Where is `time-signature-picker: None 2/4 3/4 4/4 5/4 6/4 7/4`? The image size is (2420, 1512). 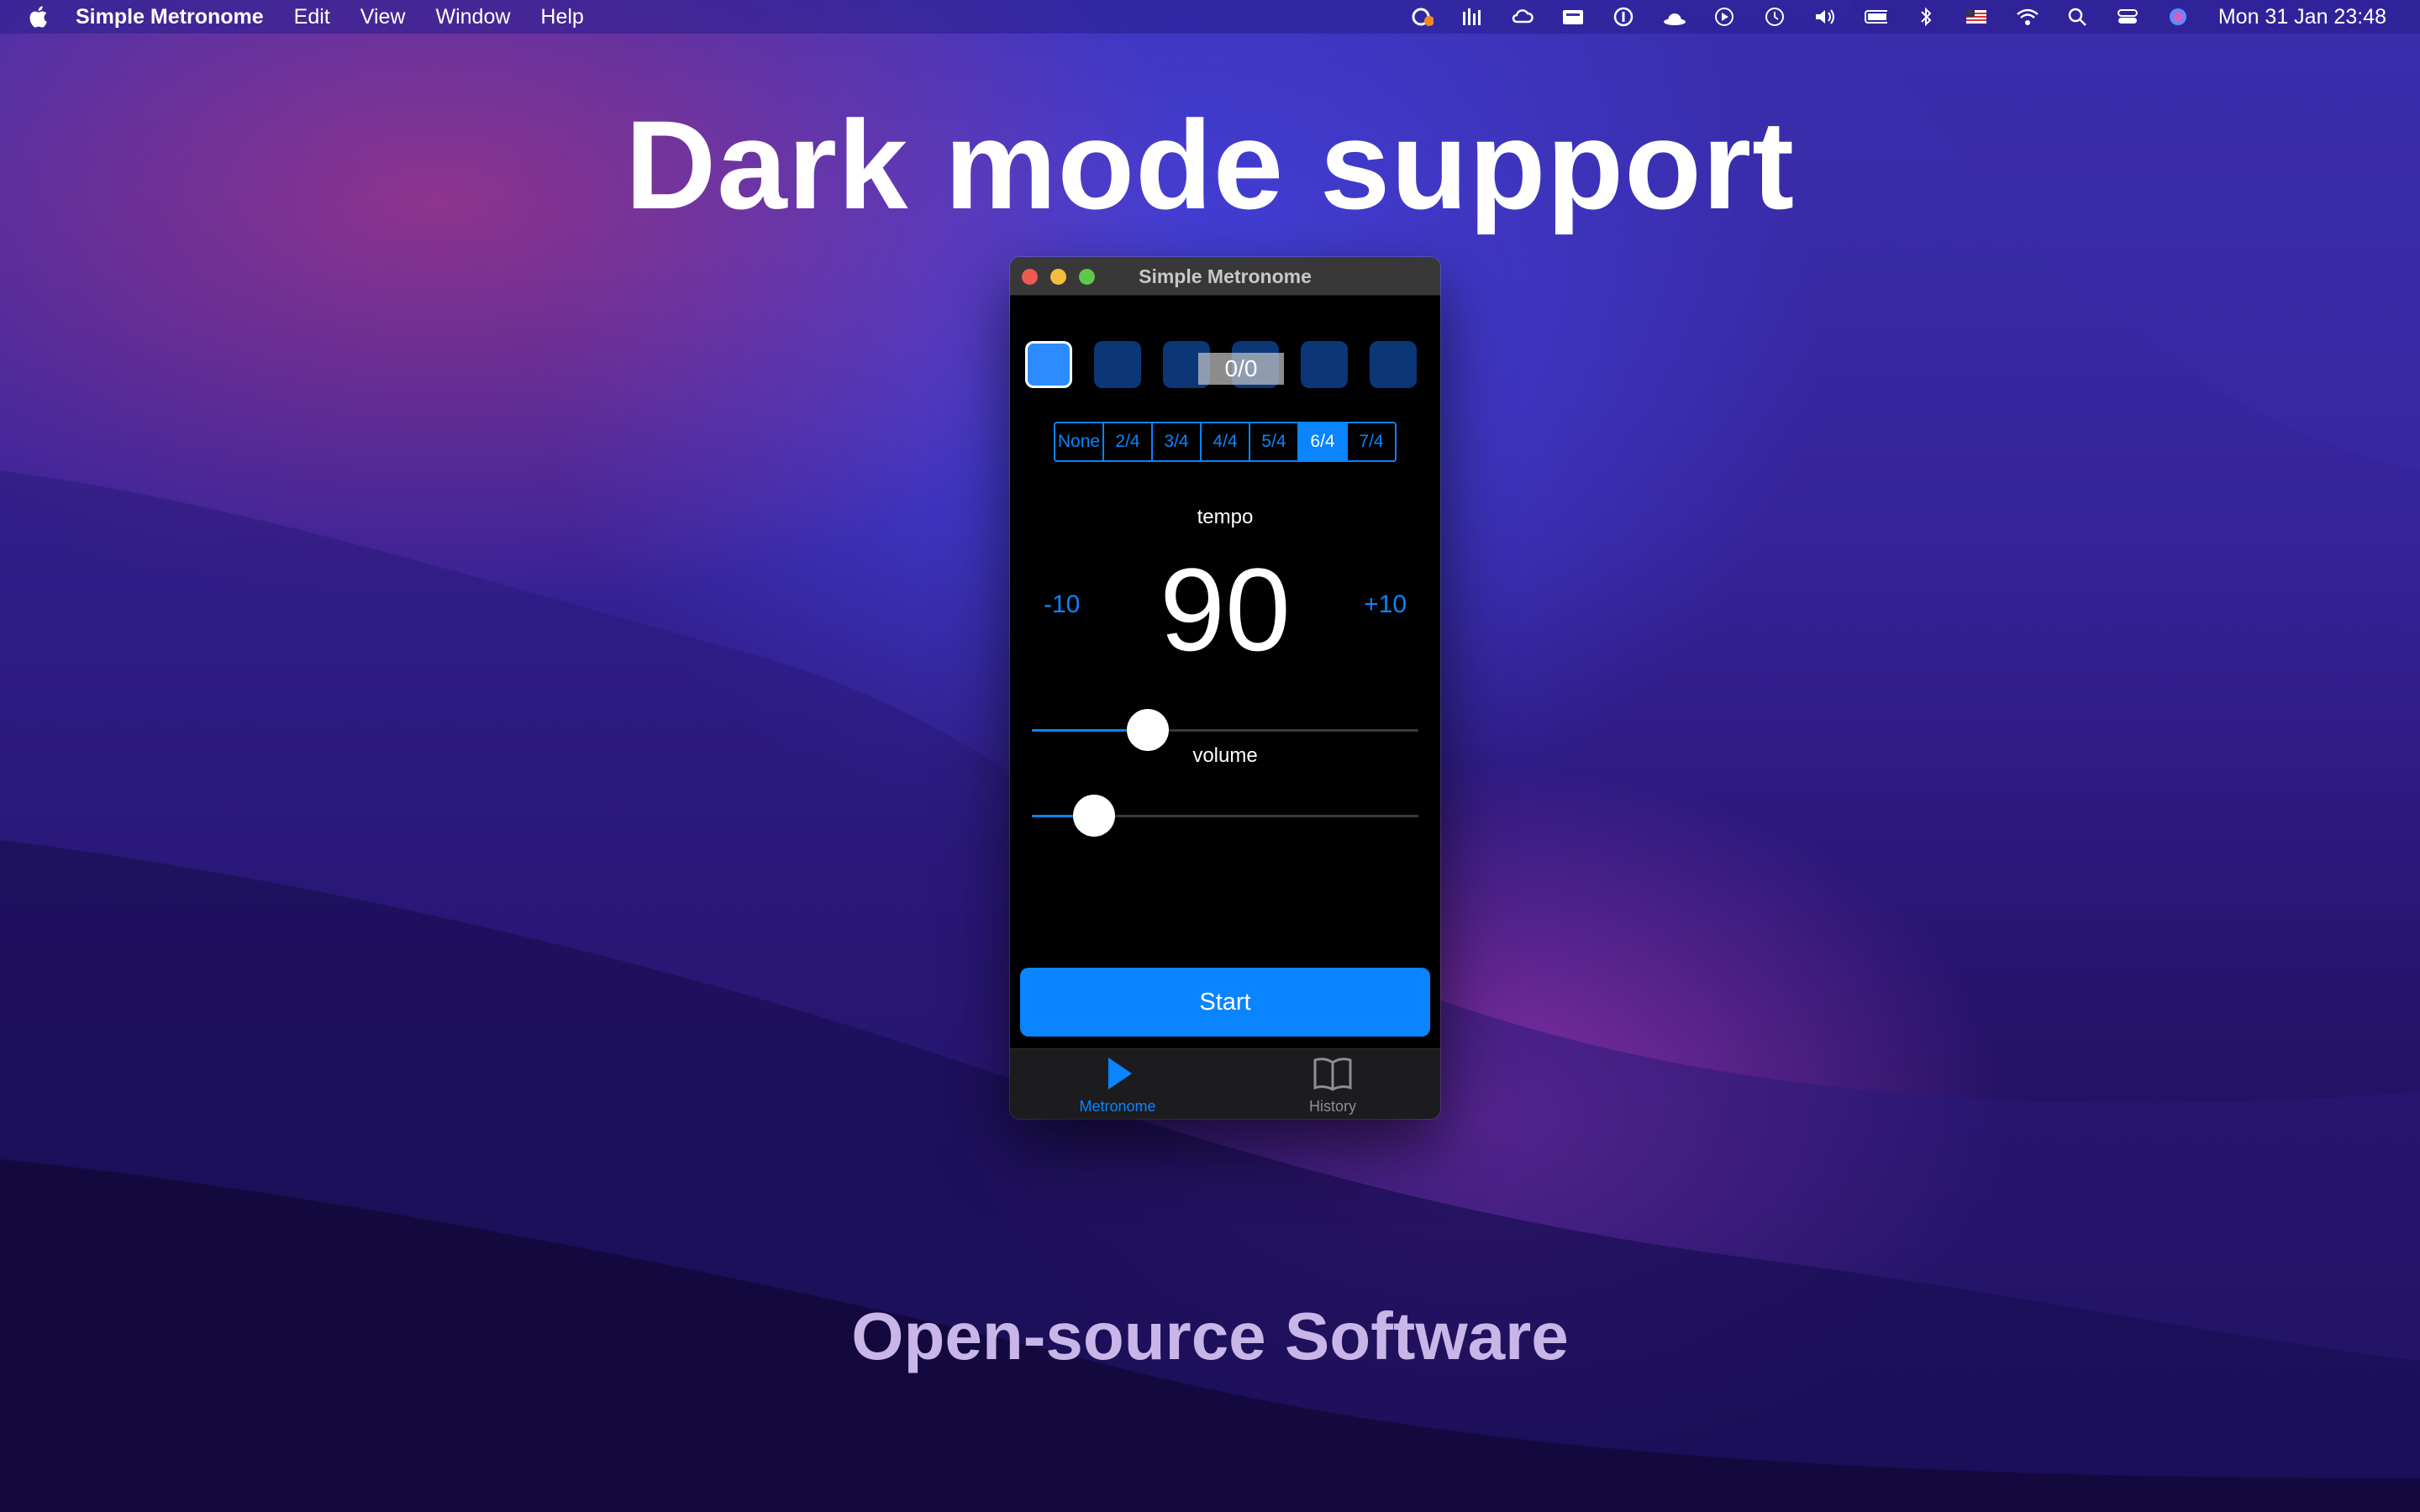 time-signature-picker: None 2/4 3/4 4/4 5/4 6/4 7/4 is located at coordinates (1225, 442).